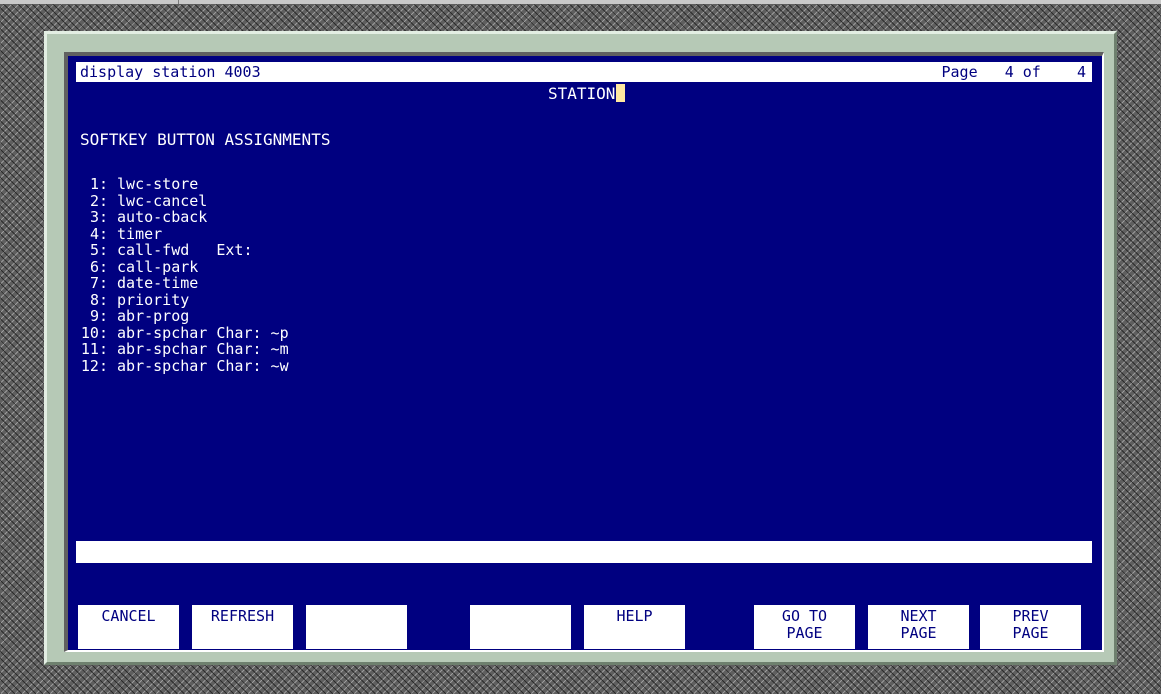 The image size is (1161, 694). What do you see at coordinates (205, 139) in the screenshot?
I see `section-title: SOFTKEY BUTTON ASSIGNMENTS` at bounding box center [205, 139].